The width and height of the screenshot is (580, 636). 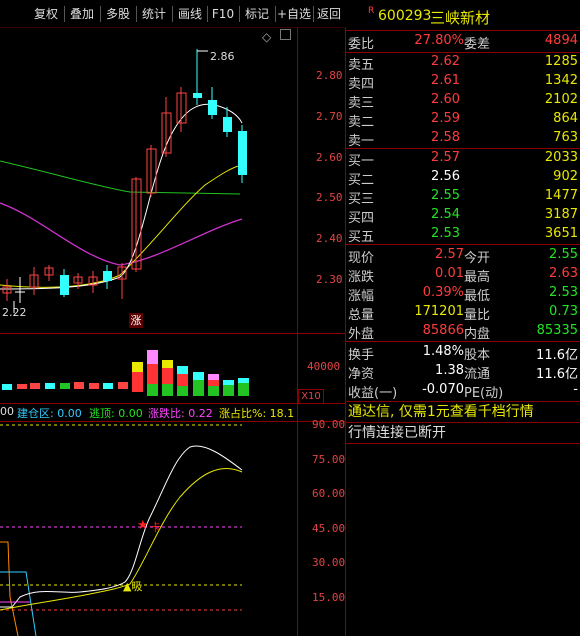 What do you see at coordinates (443, 389) in the screenshot?
I see `finance-value: -0.070` at bounding box center [443, 389].